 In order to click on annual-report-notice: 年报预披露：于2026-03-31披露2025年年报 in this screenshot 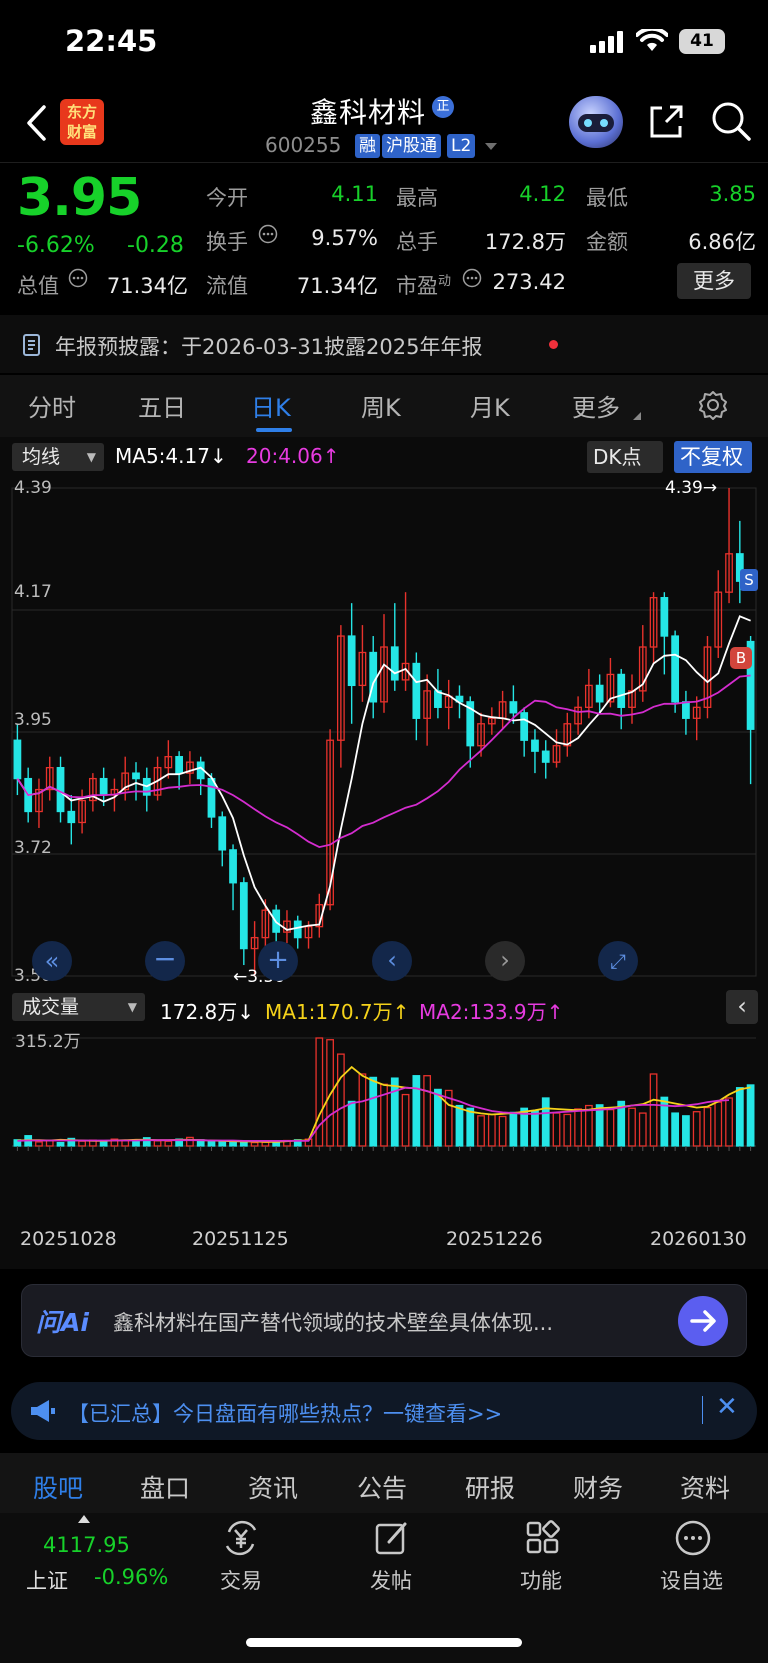, I will do `click(384, 344)`.